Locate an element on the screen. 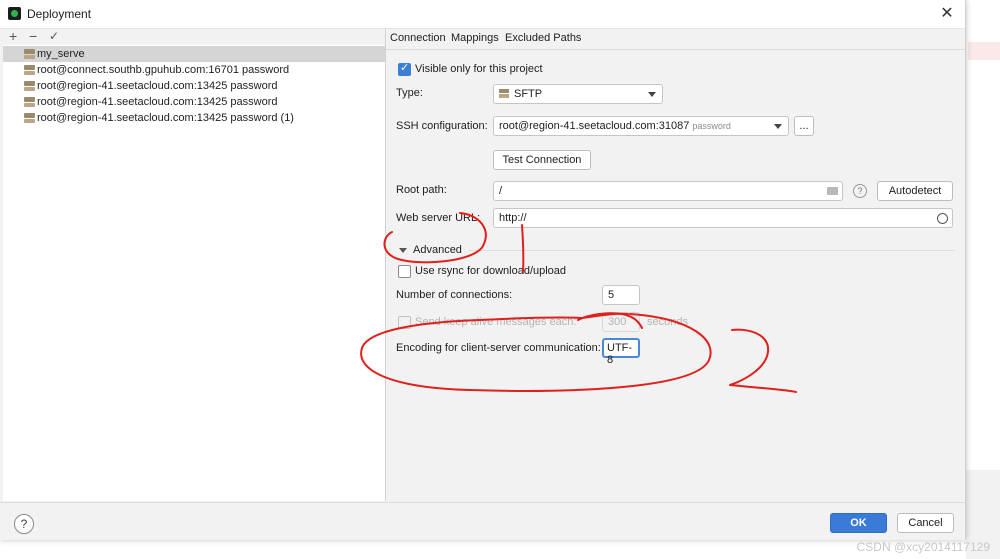  keep-alive-value: 300 is located at coordinates (617, 322).